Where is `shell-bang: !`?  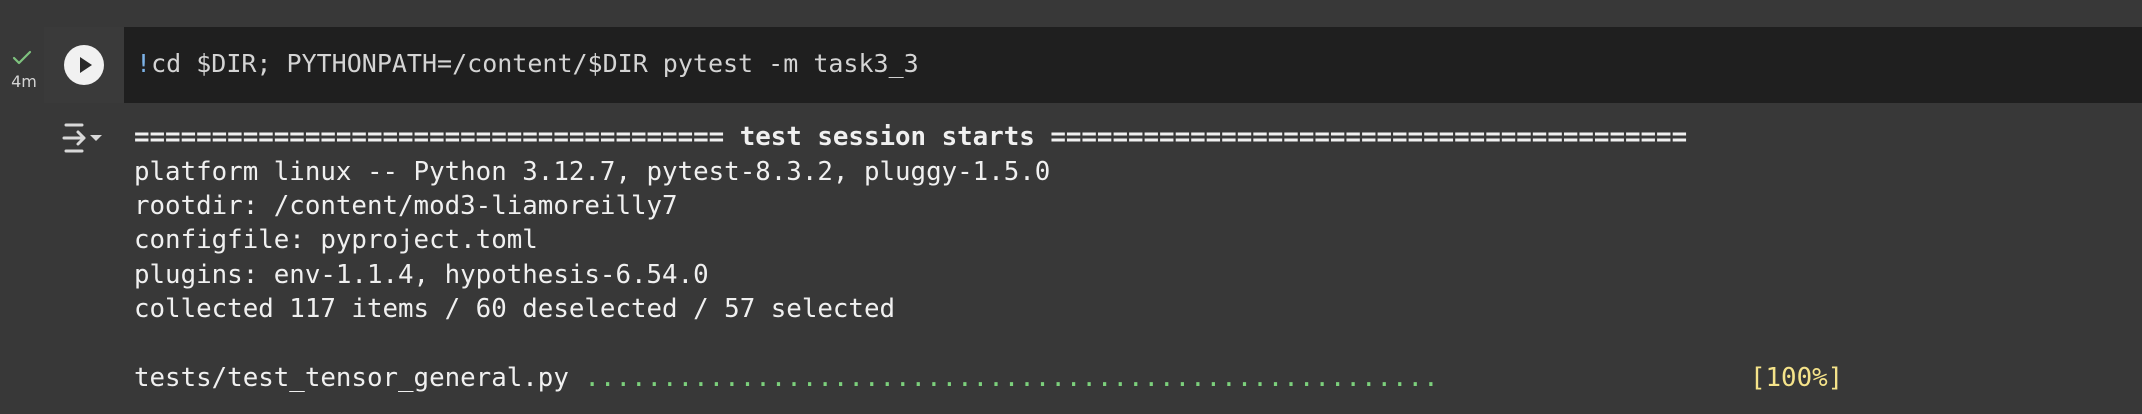
shell-bang: ! is located at coordinates (144, 63).